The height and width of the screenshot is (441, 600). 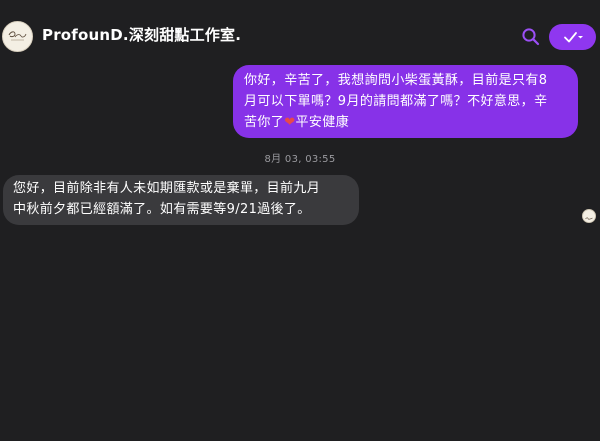 I want to click on profoundd-logo-icon, so click(x=17, y=36).